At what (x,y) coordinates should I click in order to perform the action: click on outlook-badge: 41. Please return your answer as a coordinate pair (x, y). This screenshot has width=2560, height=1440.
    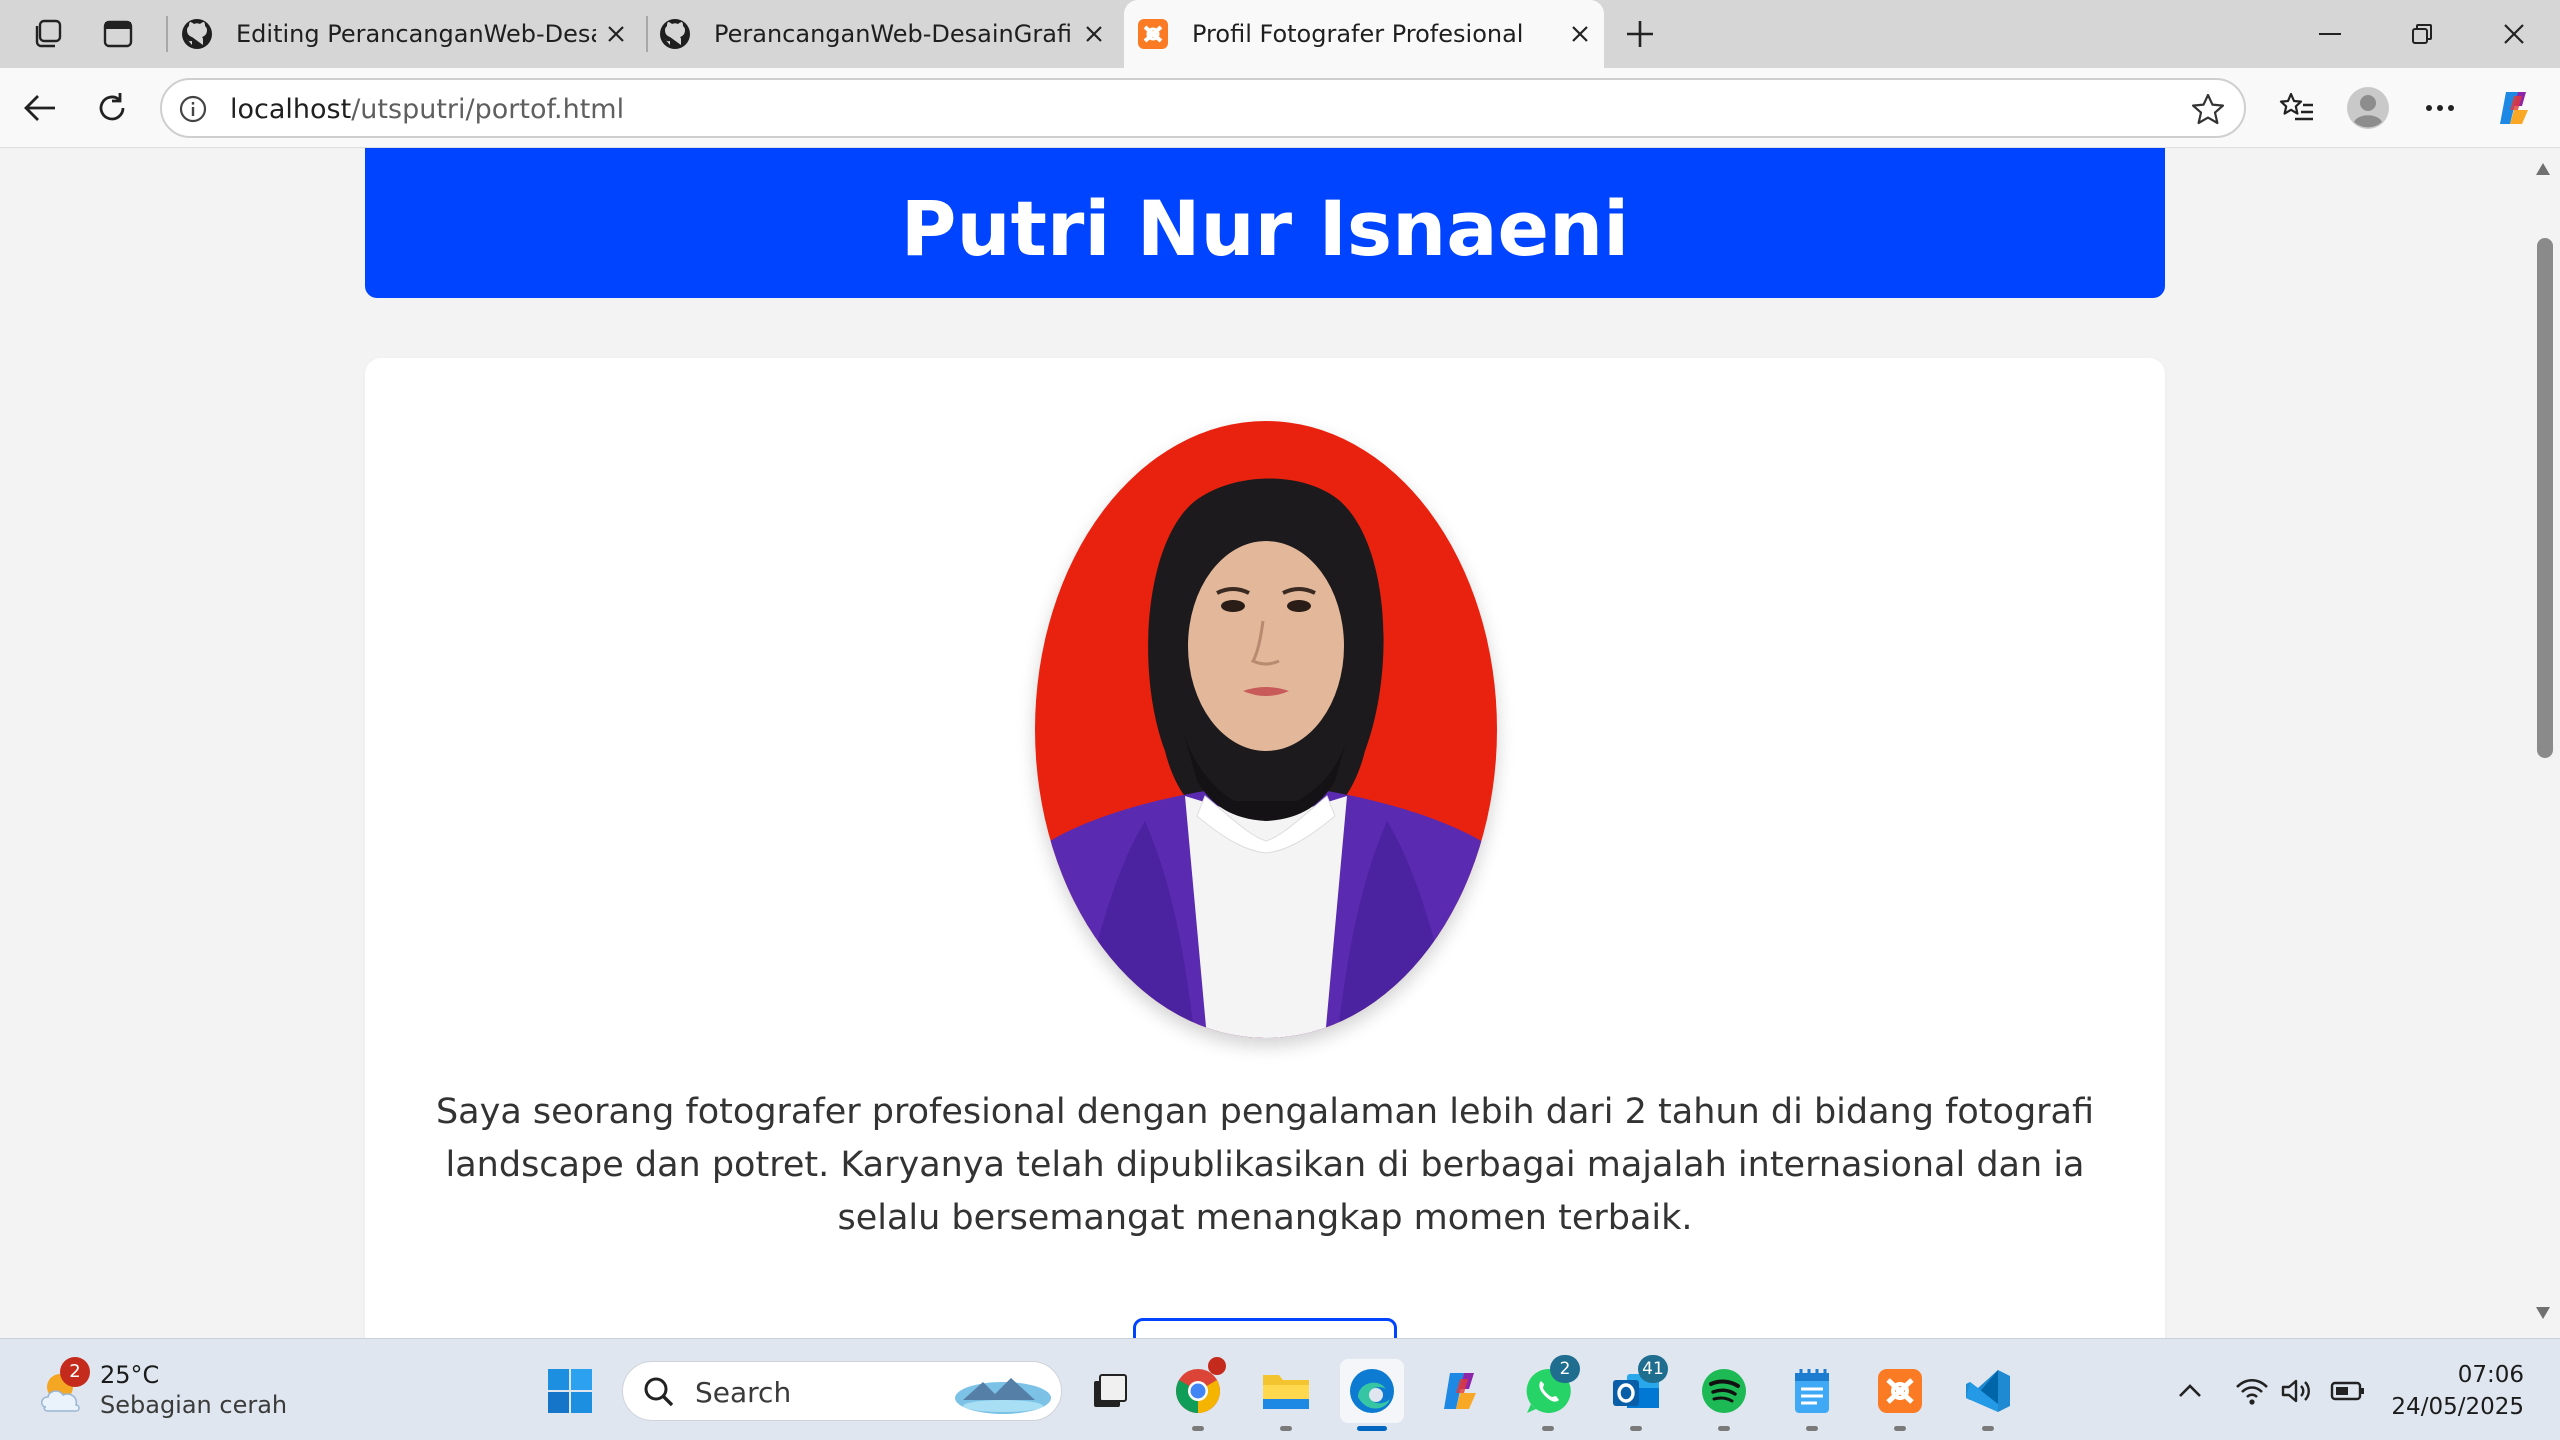
    Looking at the image, I should click on (1653, 1369).